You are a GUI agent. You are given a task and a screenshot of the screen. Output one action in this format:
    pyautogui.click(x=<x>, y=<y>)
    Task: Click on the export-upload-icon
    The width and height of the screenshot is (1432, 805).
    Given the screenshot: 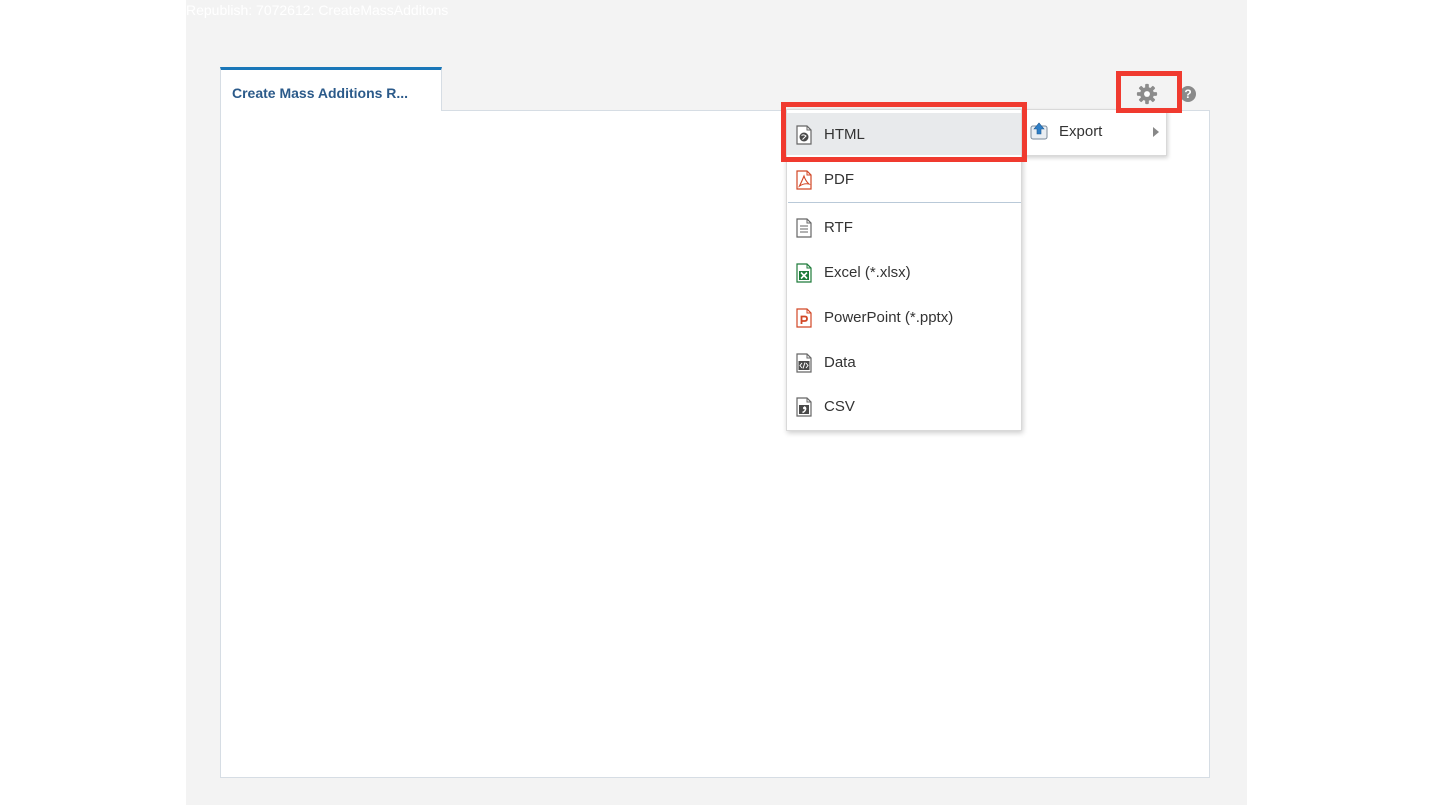 What is the action you would take?
    pyautogui.click(x=1039, y=131)
    